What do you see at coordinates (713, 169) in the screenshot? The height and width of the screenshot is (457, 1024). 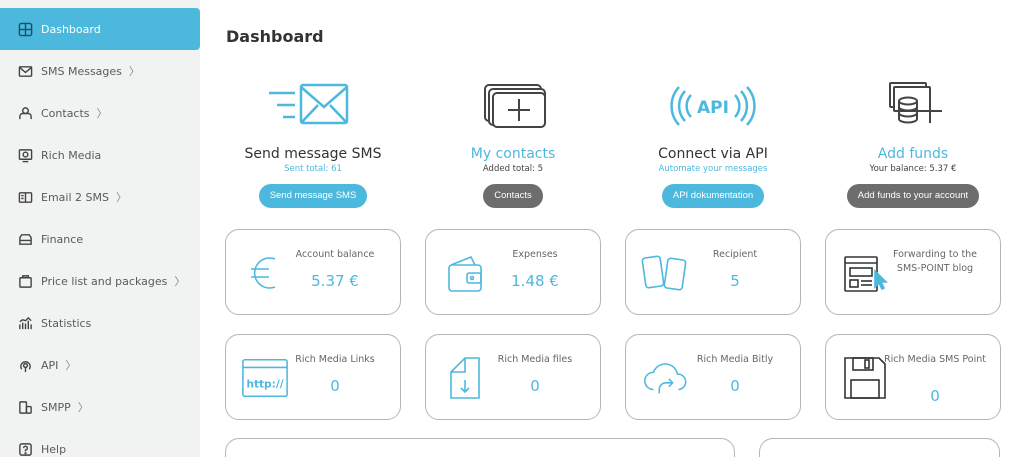 I see `feature-subtitle: Automate your messages` at bounding box center [713, 169].